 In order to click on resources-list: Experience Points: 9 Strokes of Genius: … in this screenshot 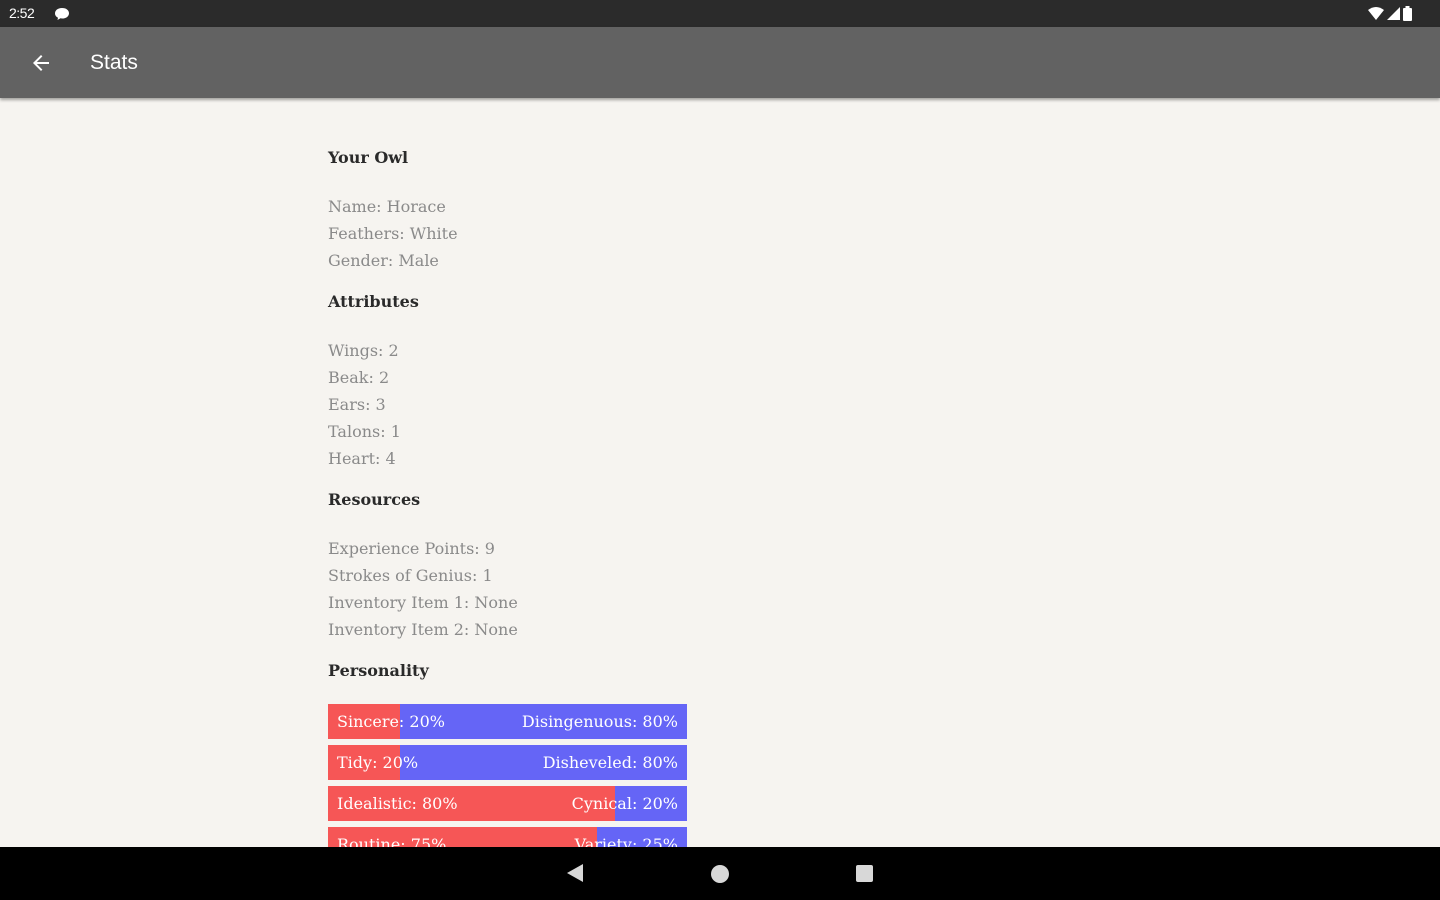, I will do `click(578, 589)`.